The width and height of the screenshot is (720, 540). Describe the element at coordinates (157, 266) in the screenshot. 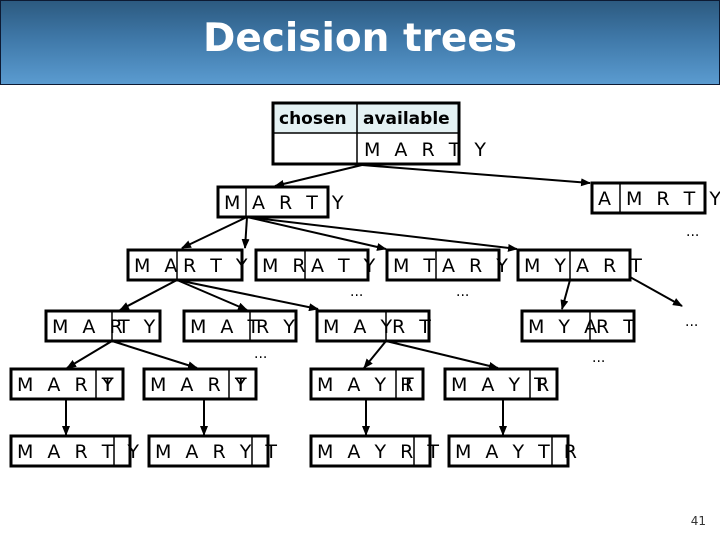

I see `node-chosen: M A` at that location.